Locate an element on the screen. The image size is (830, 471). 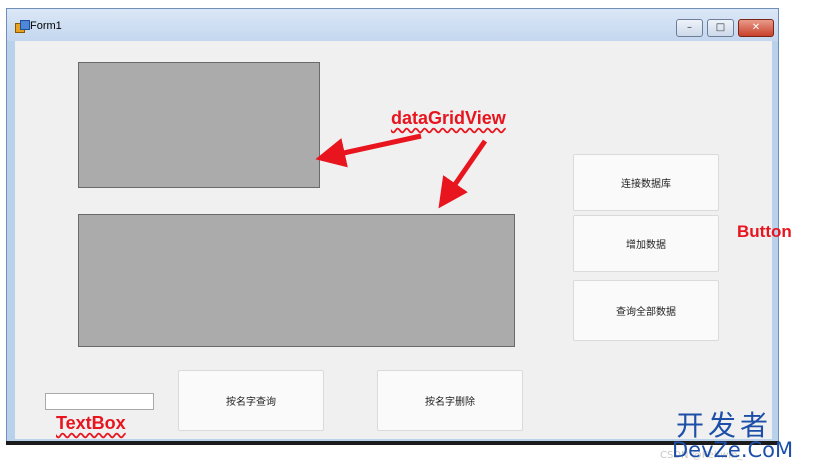
bottom-dark-strip is located at coordinates (392, 443).